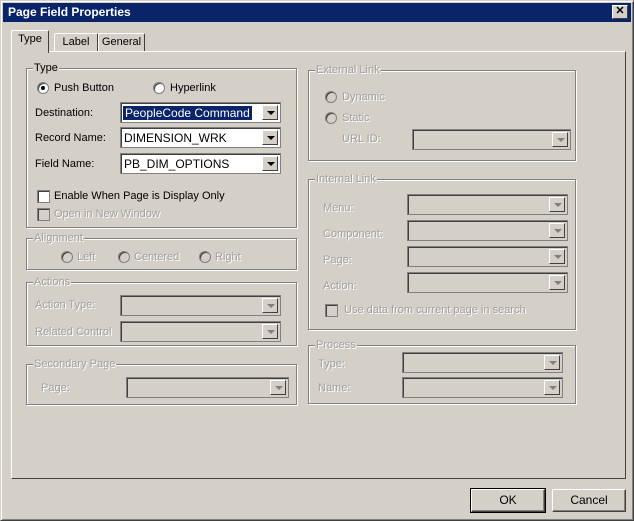  What do you see at coordinates (70, 138) in the screenshot?
I see `record-name-label: Record Name:` at bounding box center [70, 138].